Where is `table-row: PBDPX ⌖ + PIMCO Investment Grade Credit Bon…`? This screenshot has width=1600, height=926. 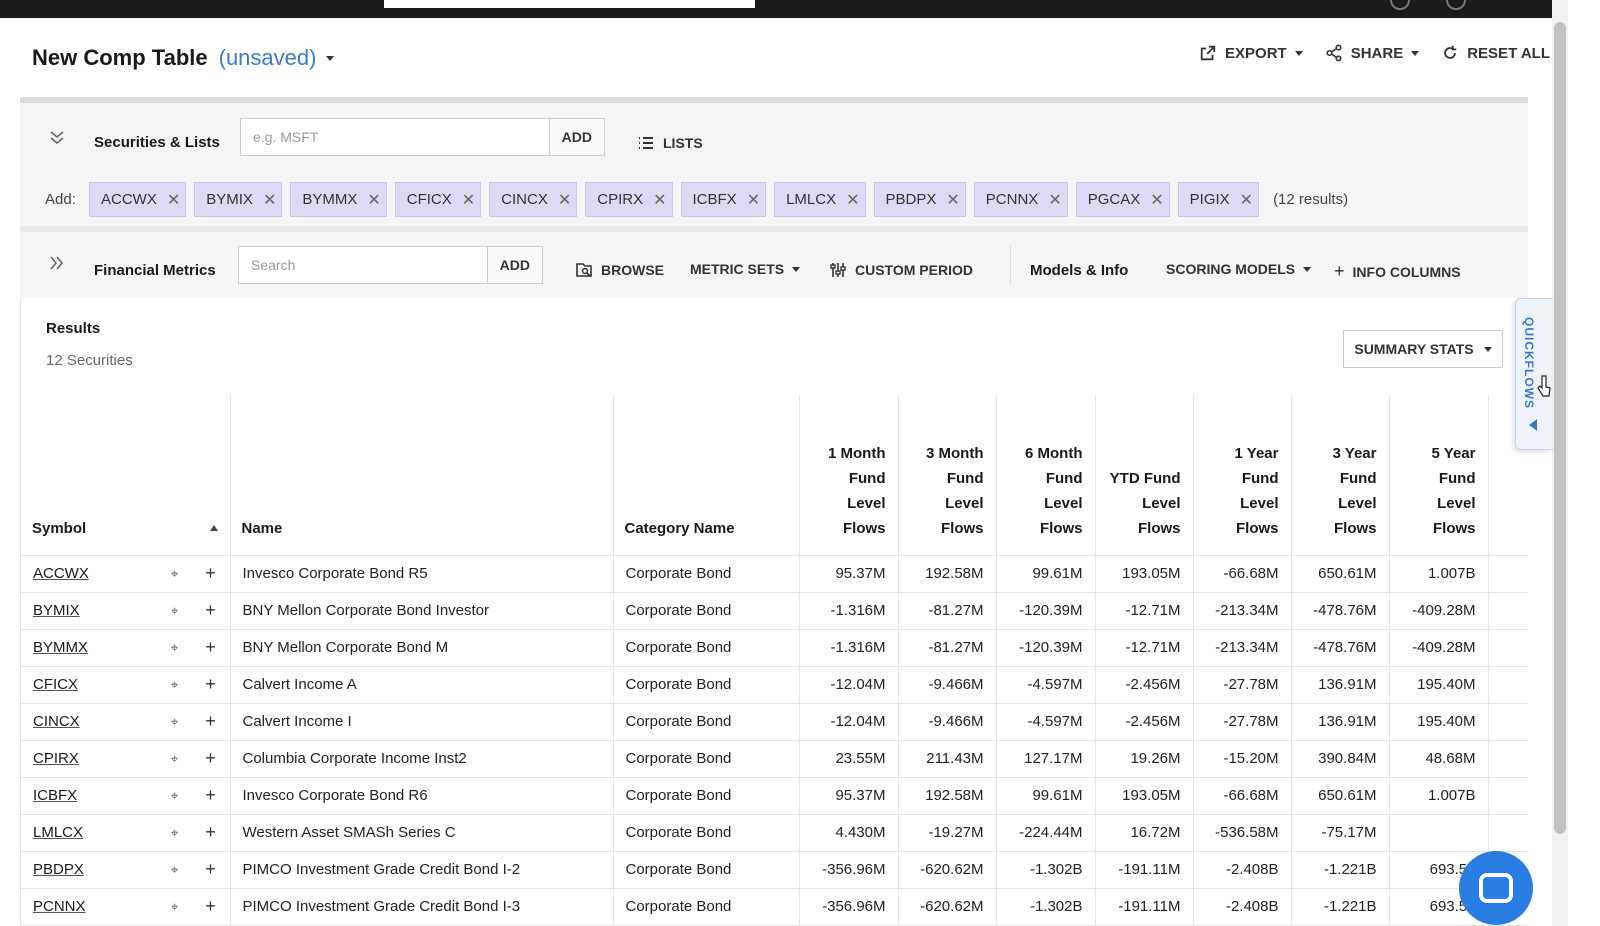 table-row: PBDPX ⌖ + PIMCO Investment Grade Credit Bon… is located at coordinates (774, 870).